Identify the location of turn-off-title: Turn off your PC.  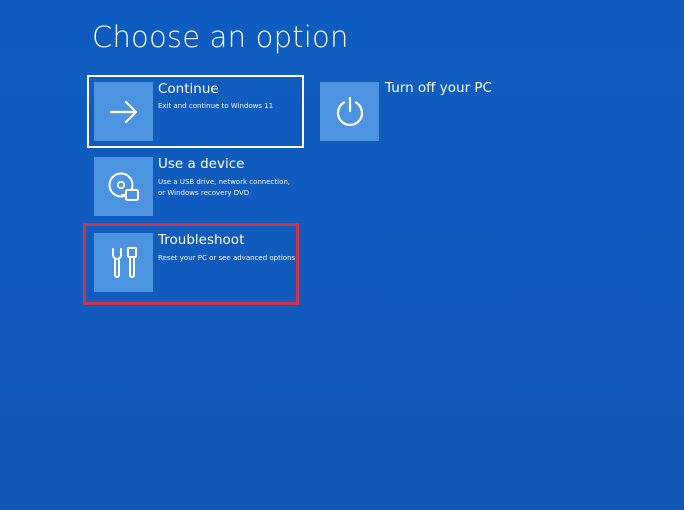
(438, 88).